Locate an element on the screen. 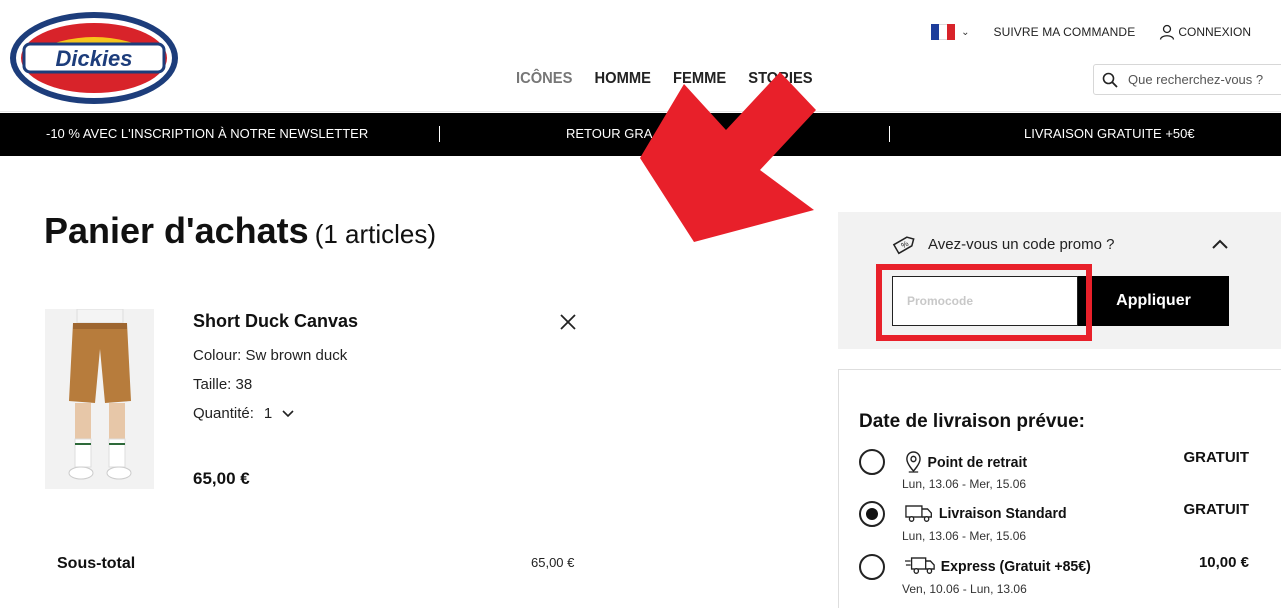  promocode-input is located at coordinates (985, 301).